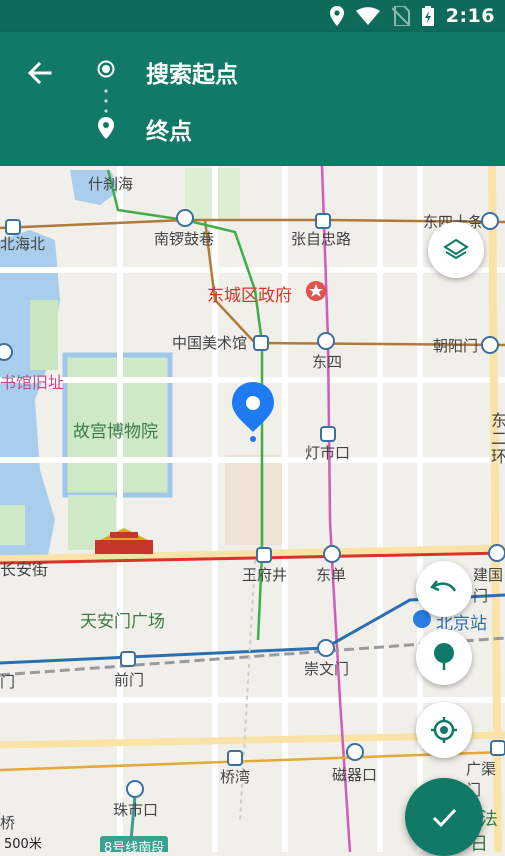  What do you see at coordinates (192, 72) in the screenshot?
I see `start-point-input: 搜索起点` at bounding box center [192, 72].